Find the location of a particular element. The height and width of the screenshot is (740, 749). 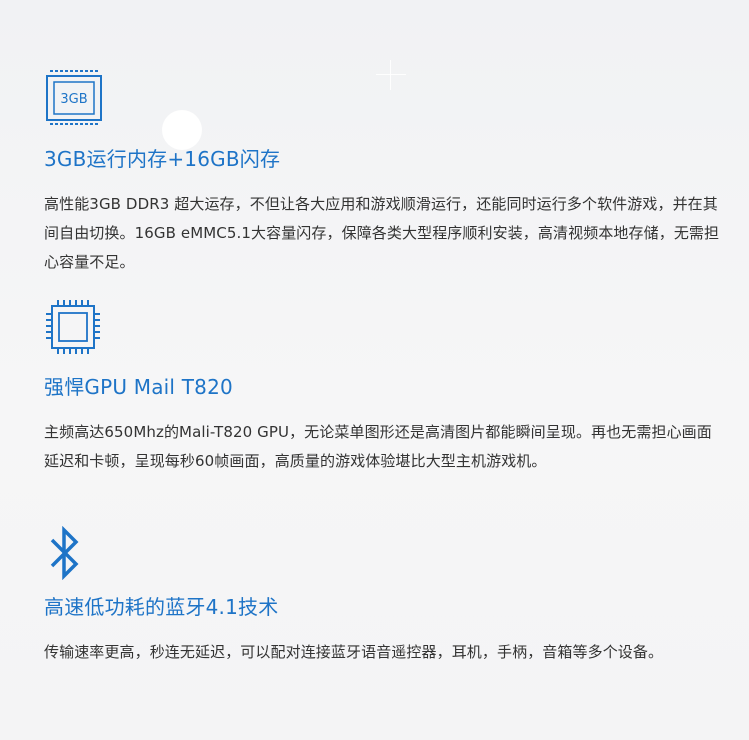

processor-chip-icon is located at coordinates (384, 326).